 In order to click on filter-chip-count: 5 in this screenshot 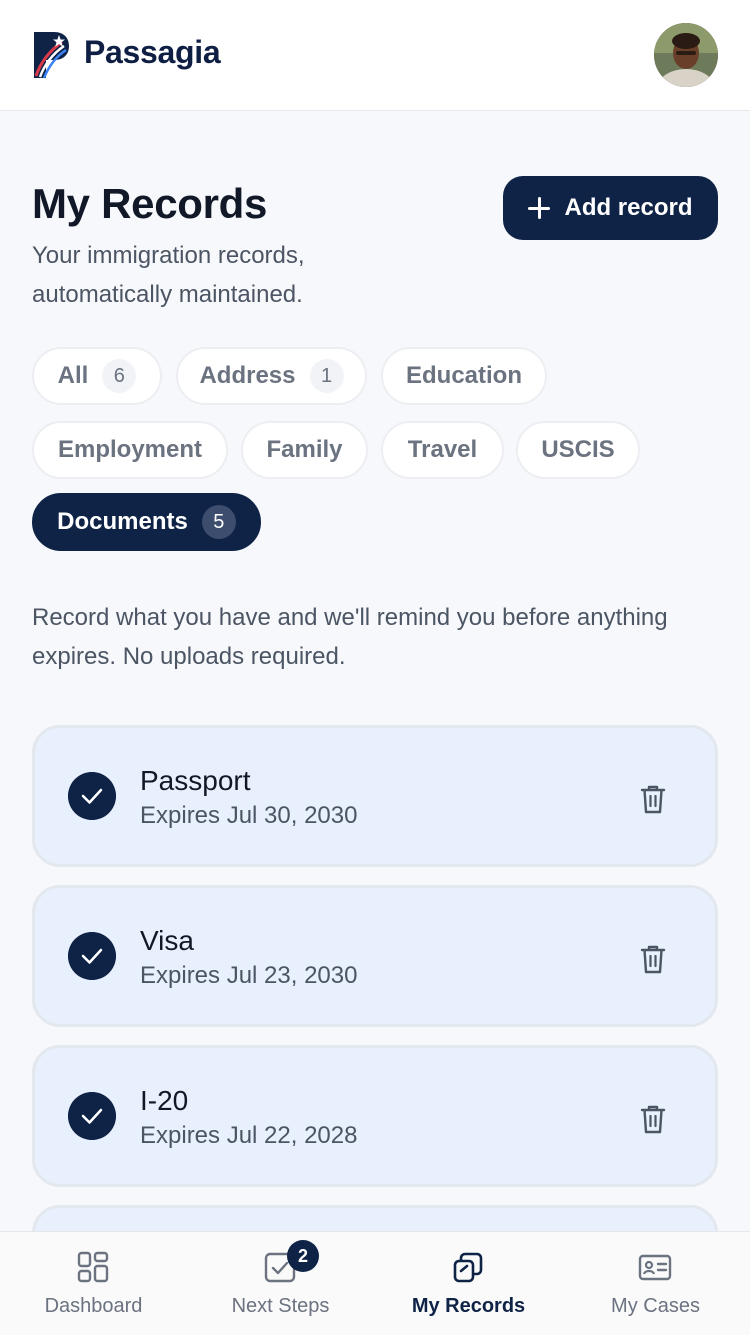, I will do `click(218, 522)`.